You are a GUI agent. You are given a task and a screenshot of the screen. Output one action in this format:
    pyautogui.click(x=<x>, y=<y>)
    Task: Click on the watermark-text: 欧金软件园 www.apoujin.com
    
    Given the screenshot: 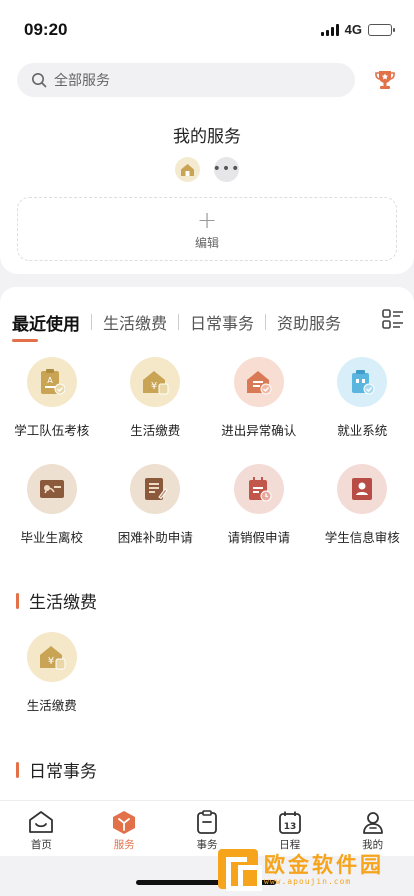 What is the action you would take?
    pyautogui.click(x=324, y=869)
    